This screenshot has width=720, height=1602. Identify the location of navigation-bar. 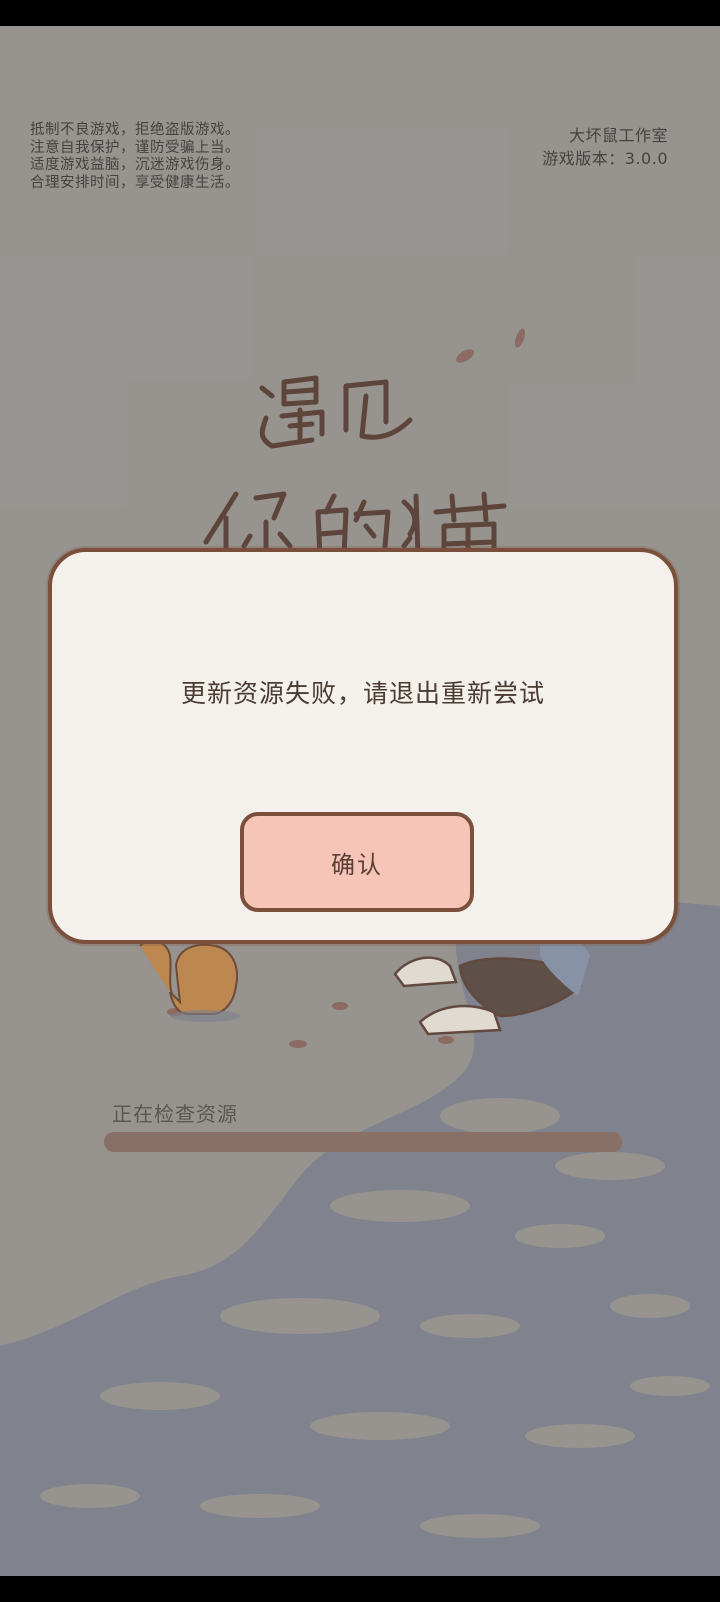
(360, 1589).